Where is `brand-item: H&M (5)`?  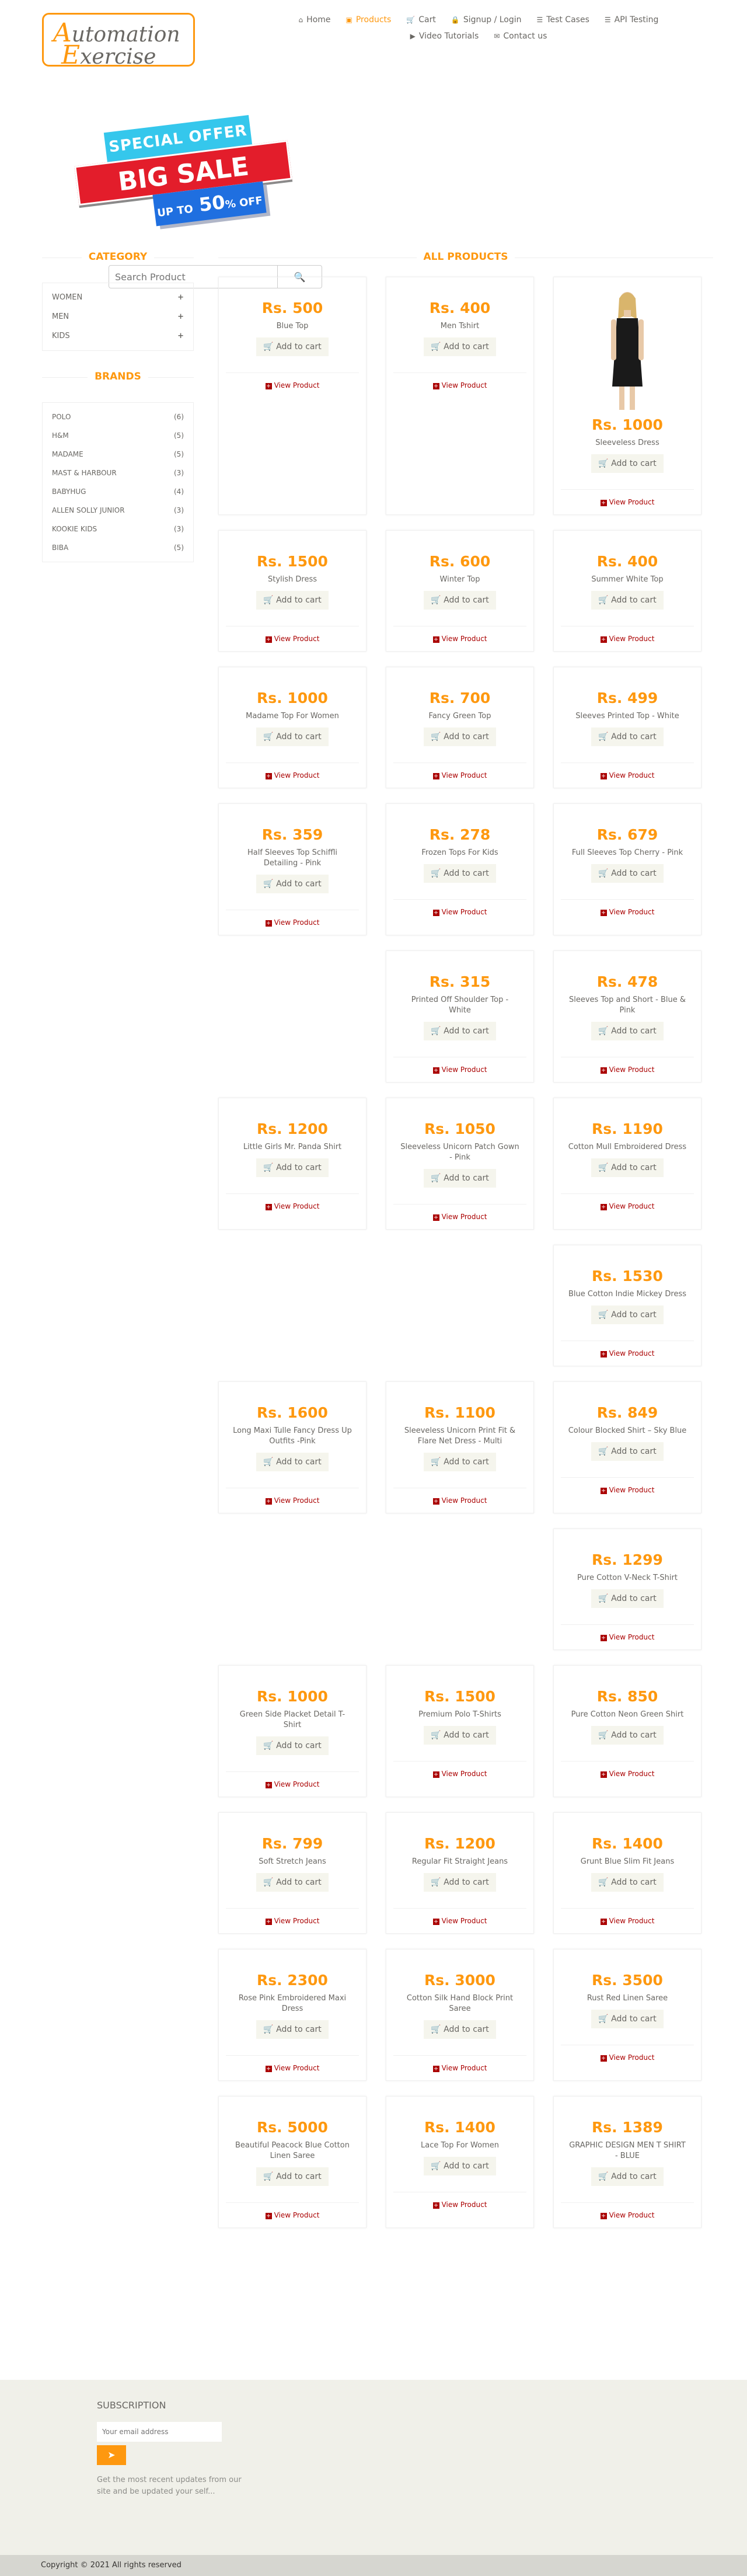 brand-item: H&M (5) is located at coordinates (118, 435).